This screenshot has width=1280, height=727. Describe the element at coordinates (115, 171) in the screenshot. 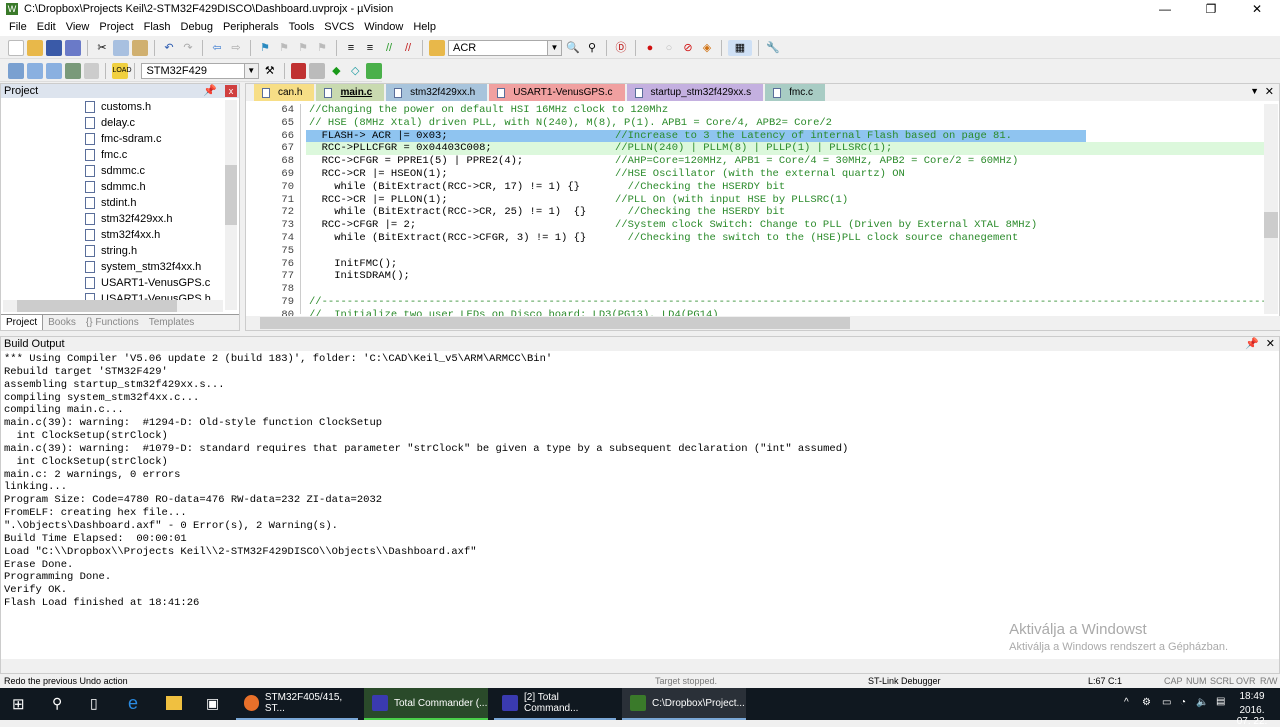

I see `tree-file-item: sdmmc.c` at that location.